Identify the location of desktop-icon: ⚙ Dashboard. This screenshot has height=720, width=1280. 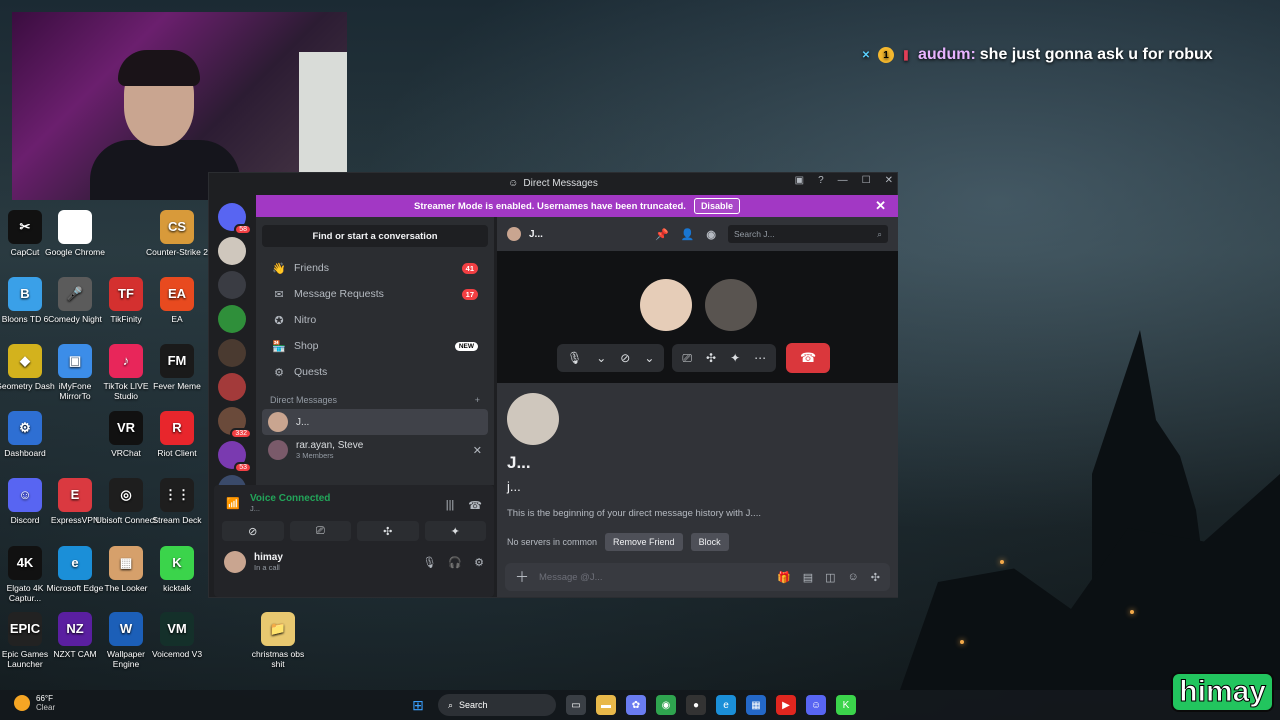
(28, 434).